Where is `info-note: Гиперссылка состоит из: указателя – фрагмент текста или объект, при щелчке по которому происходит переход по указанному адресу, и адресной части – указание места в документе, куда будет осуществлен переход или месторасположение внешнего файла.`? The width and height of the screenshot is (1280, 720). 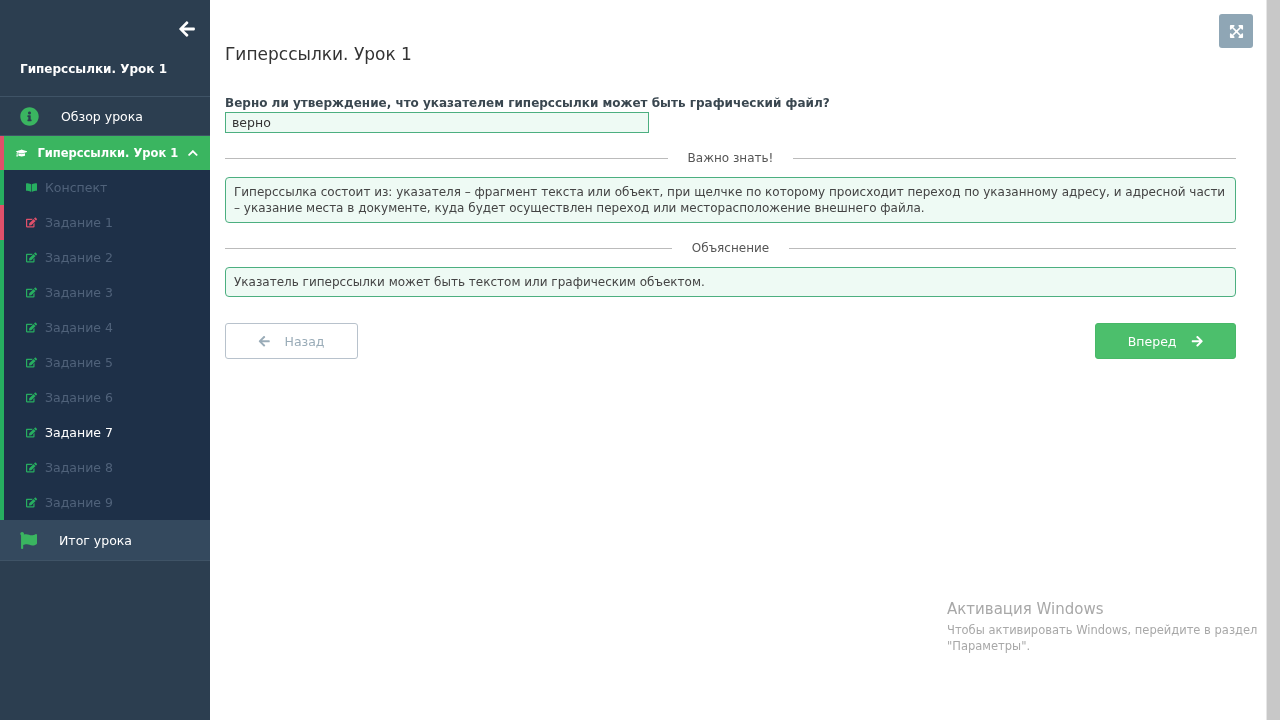 info-note: Гиперссылка состоит из: указателя – фрагмент текста или объект, при щелчке по которому происходит переход по указанному адресу, и адресной части – указание места в документе, куда будет осуществлен переход или месторасположение внешнего файла. is located at coordinates (730, 200).